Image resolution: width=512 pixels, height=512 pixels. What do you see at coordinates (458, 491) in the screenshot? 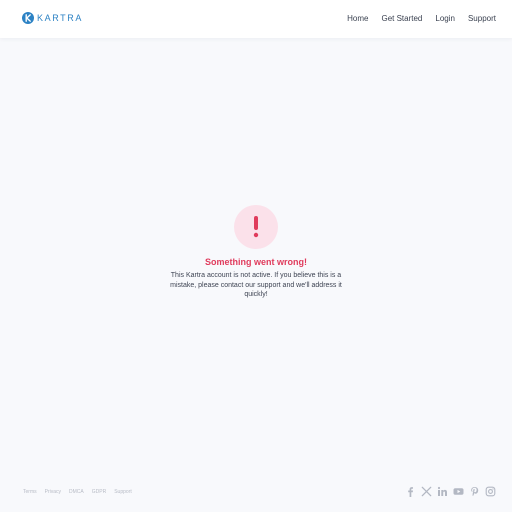
I see `youtube-icon` at bounding box center [458, 491].